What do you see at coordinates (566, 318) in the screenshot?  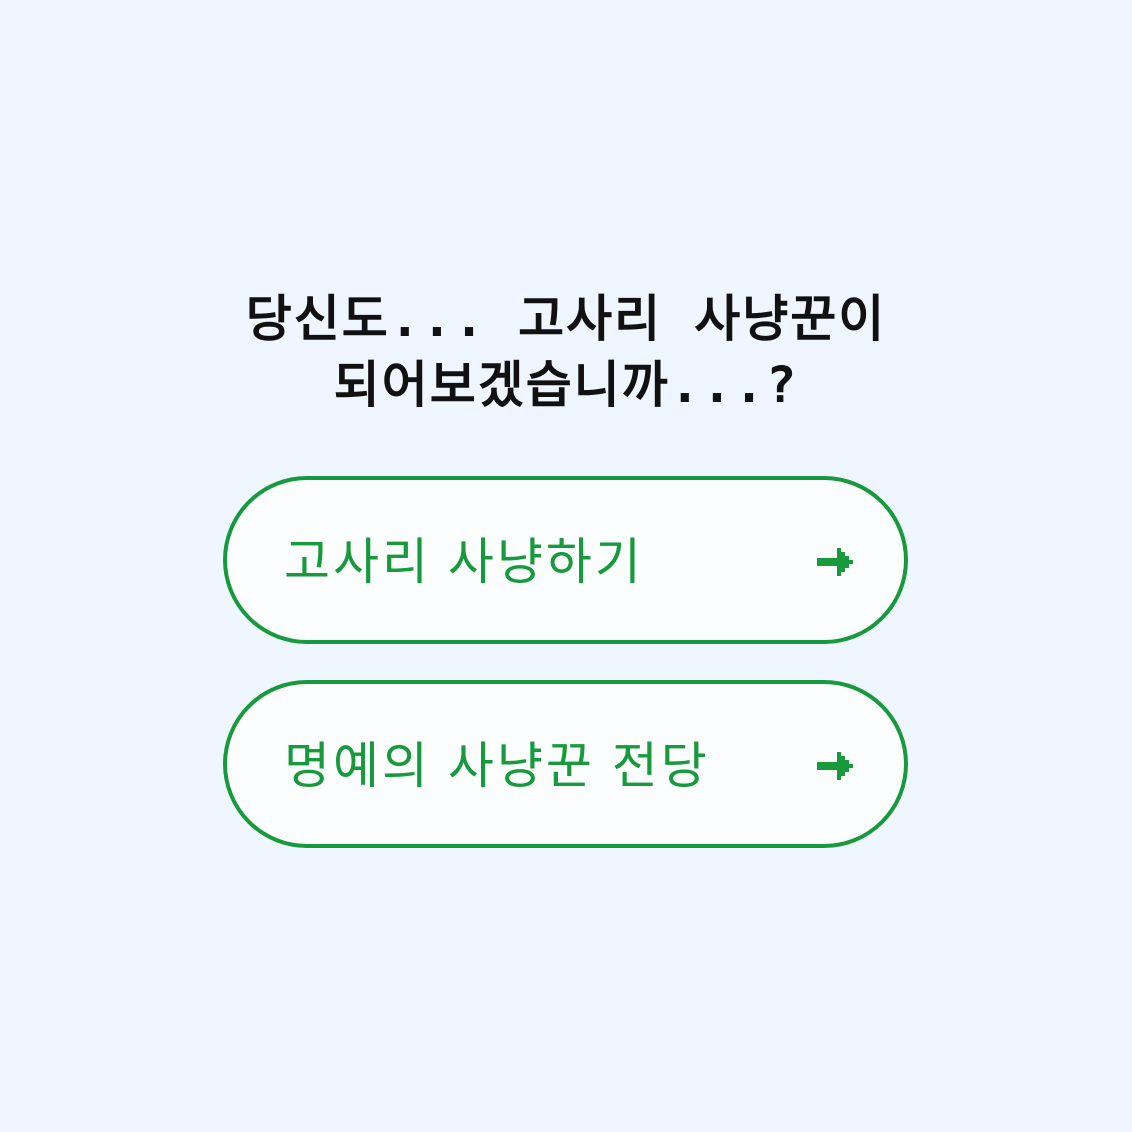 I see `prompt-line-1: 당신도... 고사리 사냥꾼이` at bounding box center [566, 318].